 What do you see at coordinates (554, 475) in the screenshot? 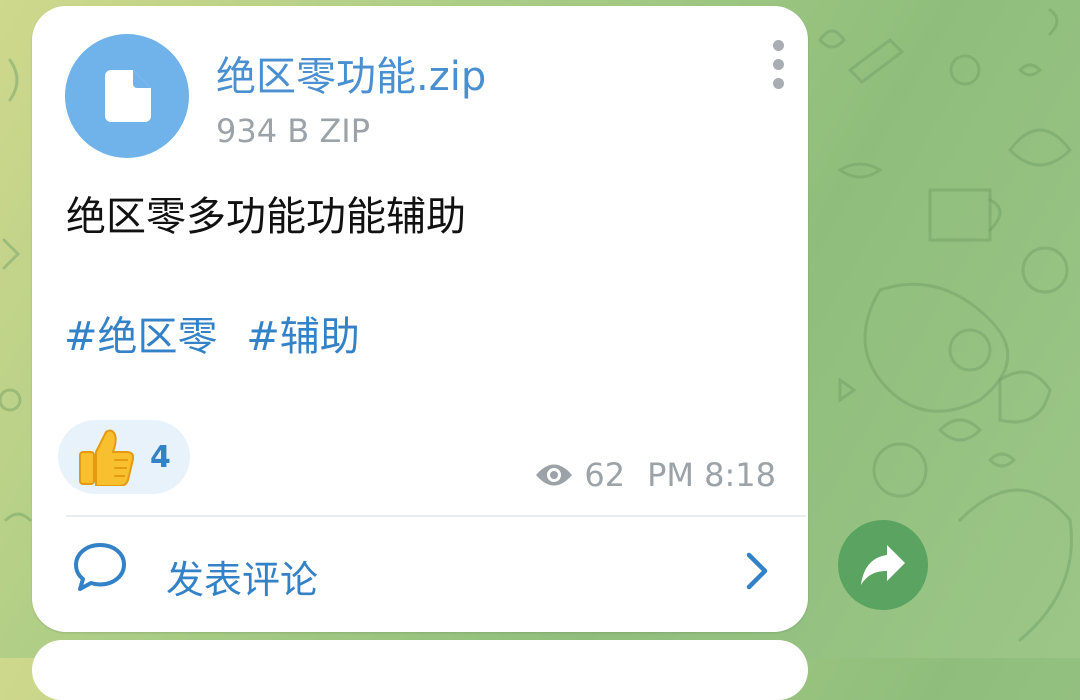
I see `eye-icon` at bounding box center [554, 475].